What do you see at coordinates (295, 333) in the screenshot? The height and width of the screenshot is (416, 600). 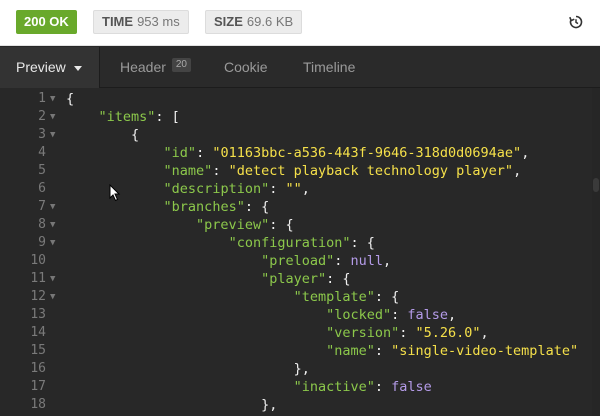 I see `code-line: 14 "version": "5.26.0",` at bounding box center [295, 333].